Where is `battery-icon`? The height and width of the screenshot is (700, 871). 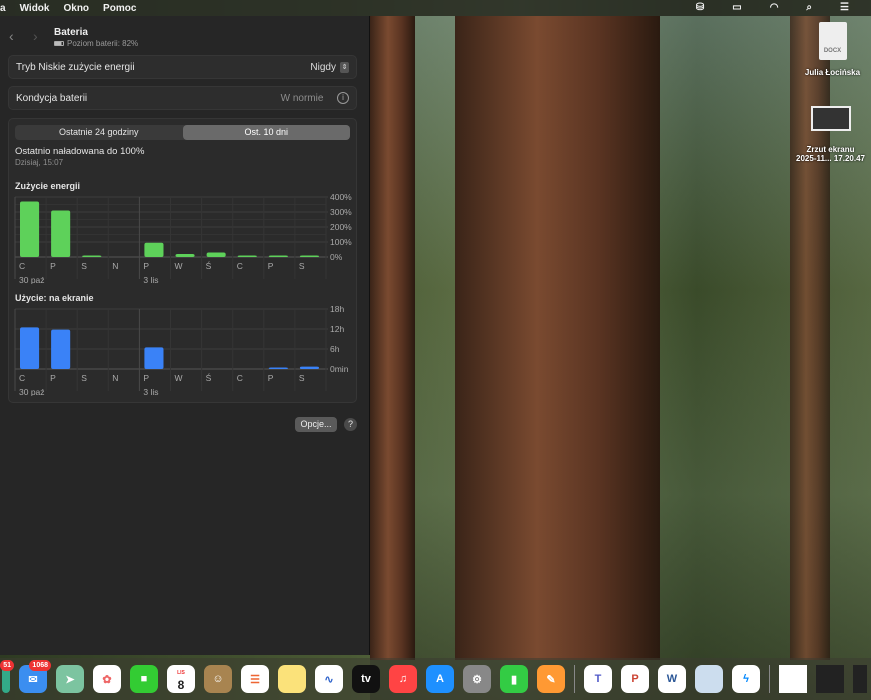
battery-icon is located at coordinates (59, 43).